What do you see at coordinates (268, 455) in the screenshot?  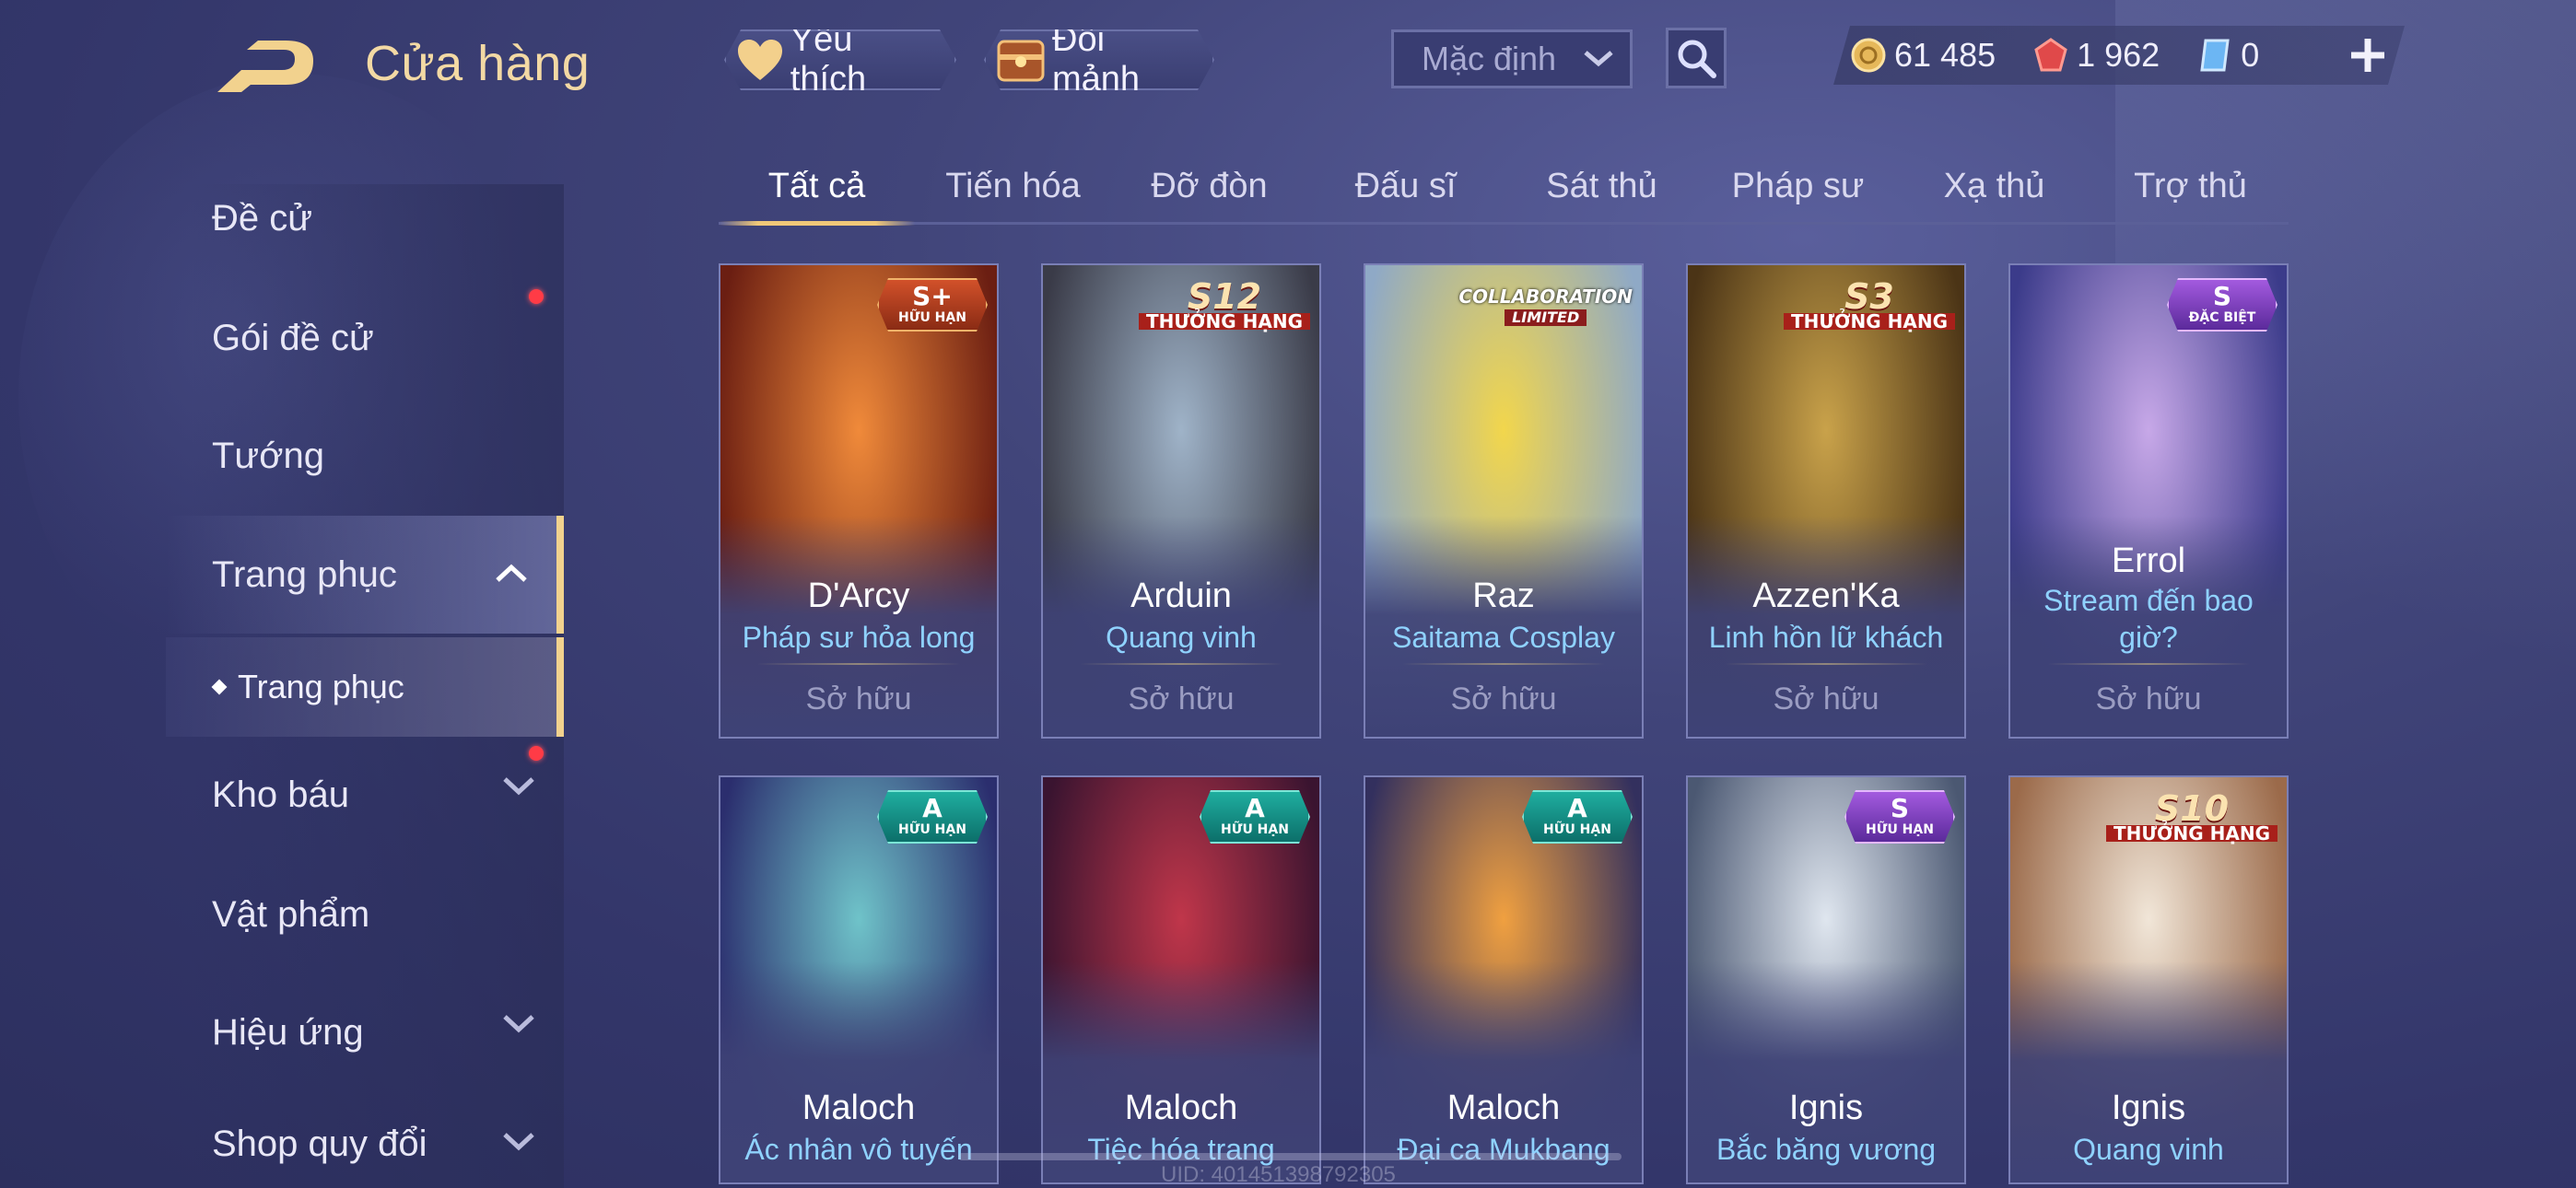 I see `sidebar-item-label: Tướng` at bounding box center [268, 455].